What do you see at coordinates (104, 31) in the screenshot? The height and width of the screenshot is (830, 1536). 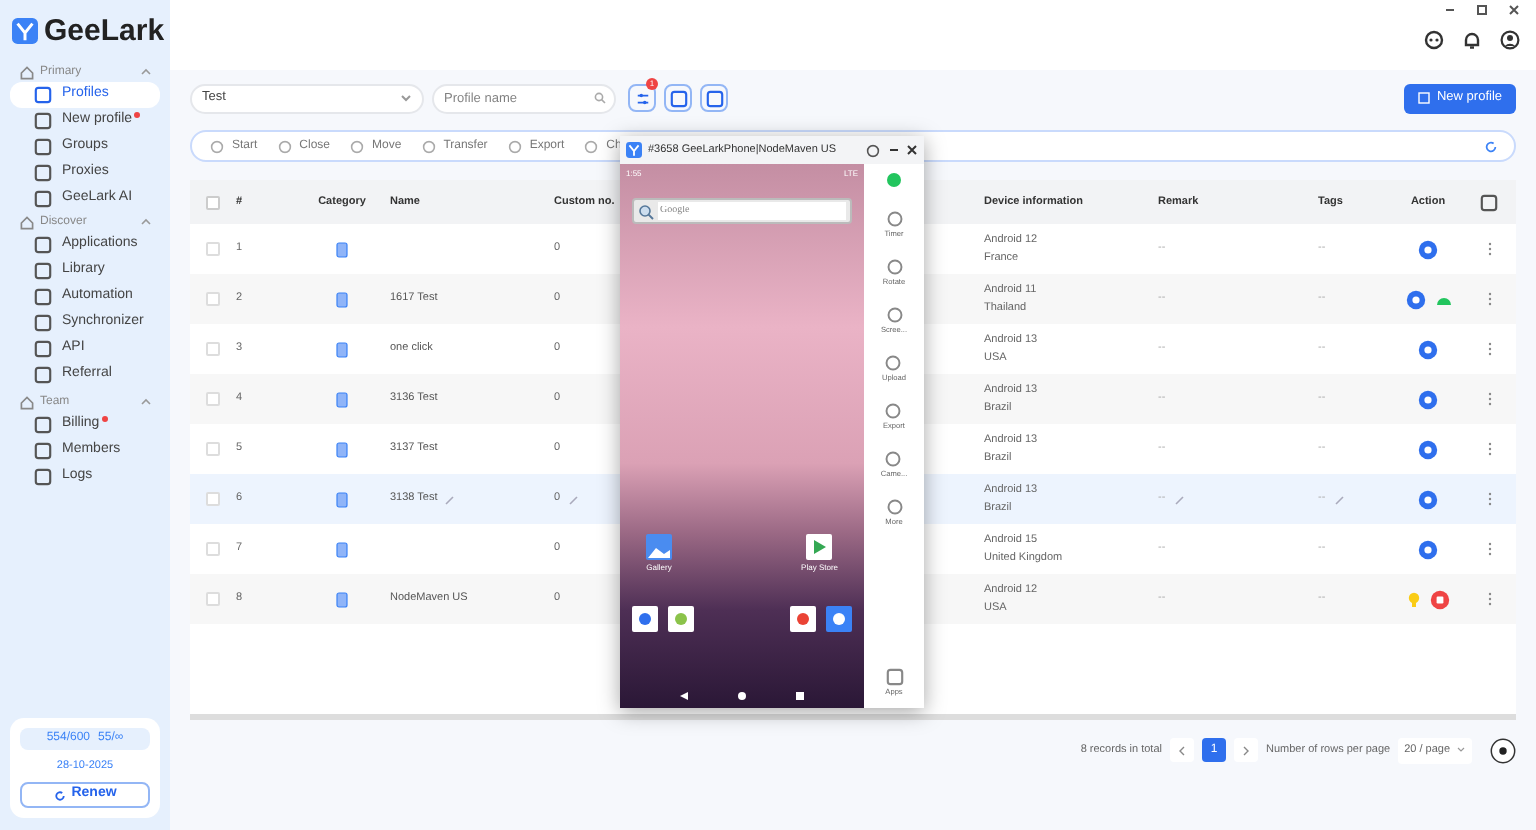 I see `logo-text: GeeLark` at bounding box center [104, 31].